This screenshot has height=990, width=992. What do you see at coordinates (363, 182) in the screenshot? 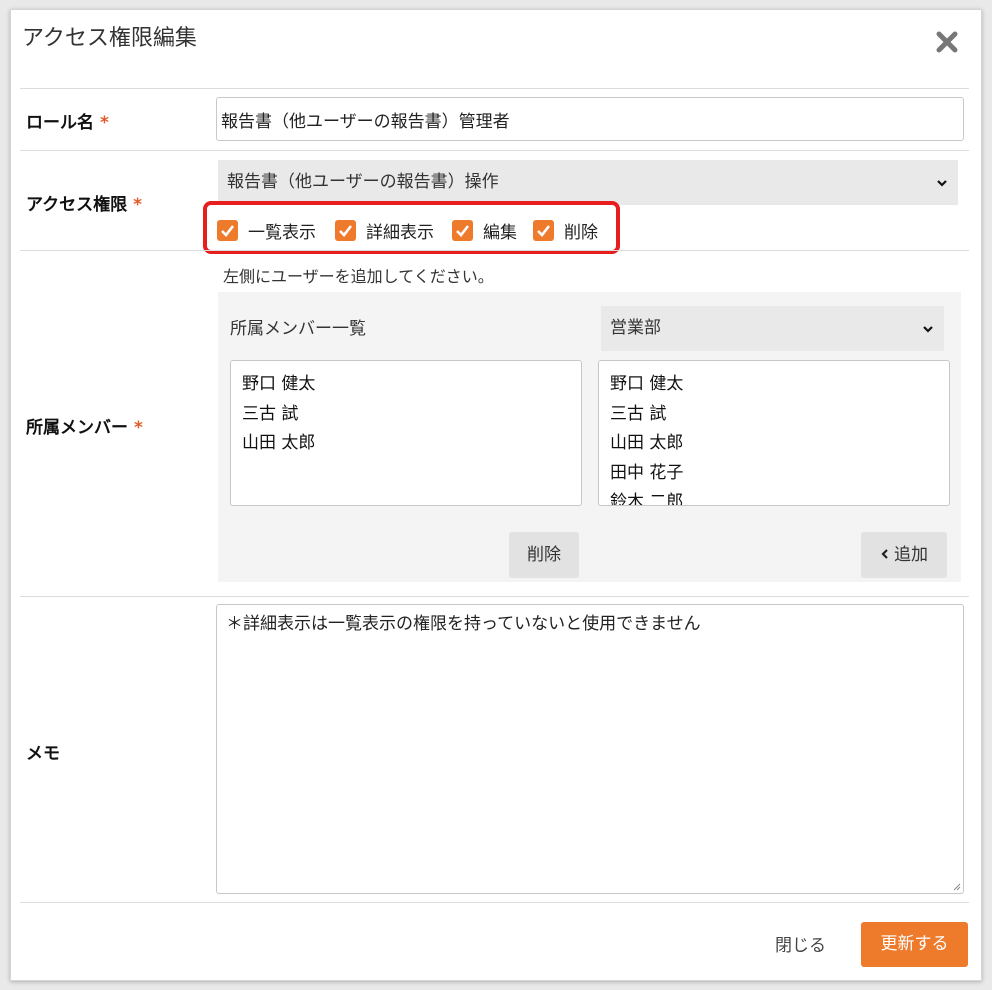
I see `access-rights-select-value: 報告書（他ユーザーの報告書）操作` at bounding box center [363, 182].